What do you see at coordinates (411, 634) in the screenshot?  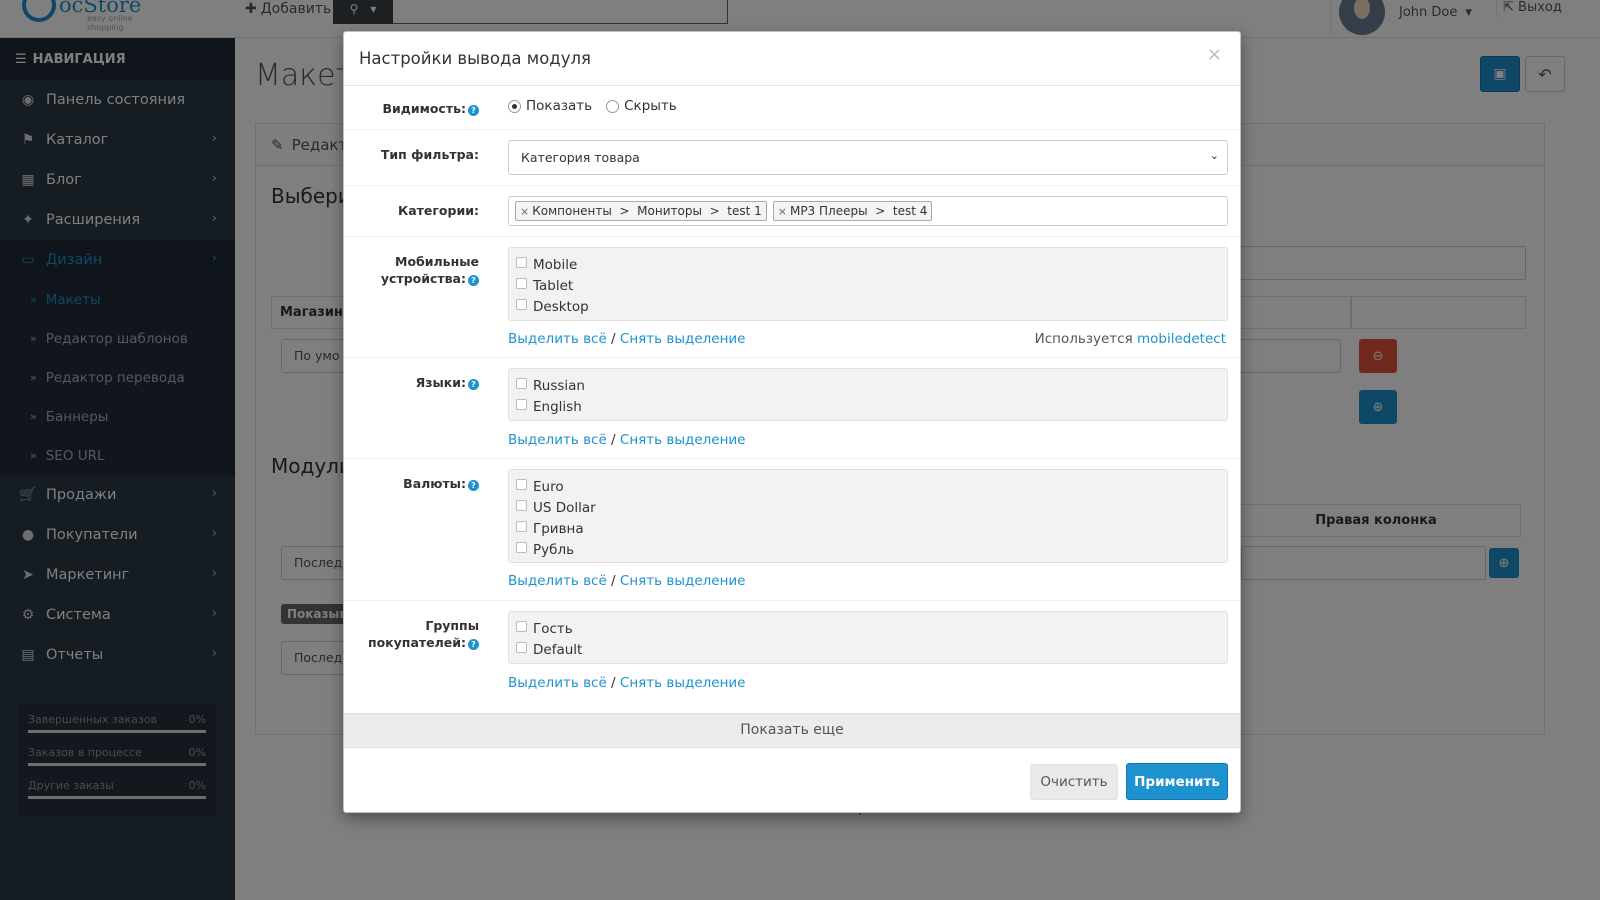 I see `customer-groups-label: Группы покупателей:?` at bounding box center [411, 634].